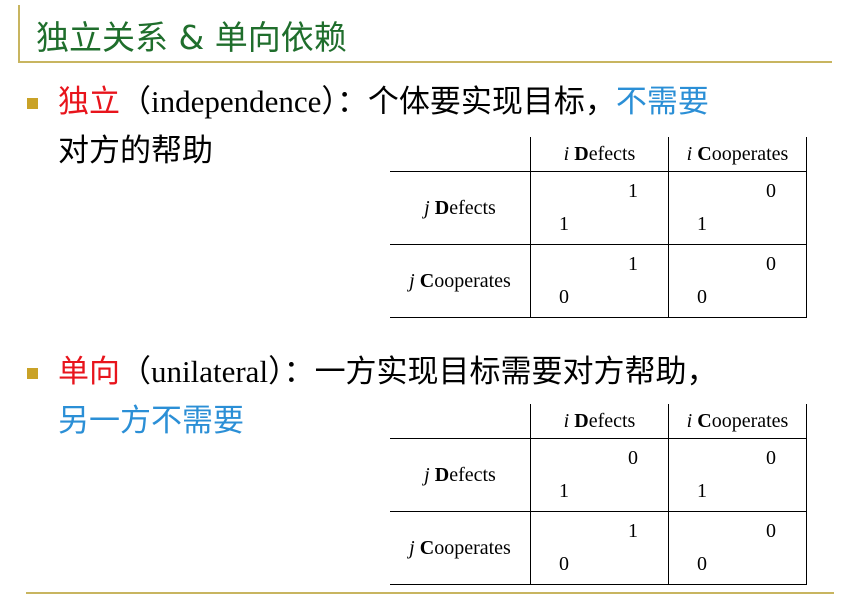 The image size is (850, 604). What do you see at coordinates (662, 102) in the screenshot?
I see `section1-highlight: 不需要` at bounding box center [662, 102].